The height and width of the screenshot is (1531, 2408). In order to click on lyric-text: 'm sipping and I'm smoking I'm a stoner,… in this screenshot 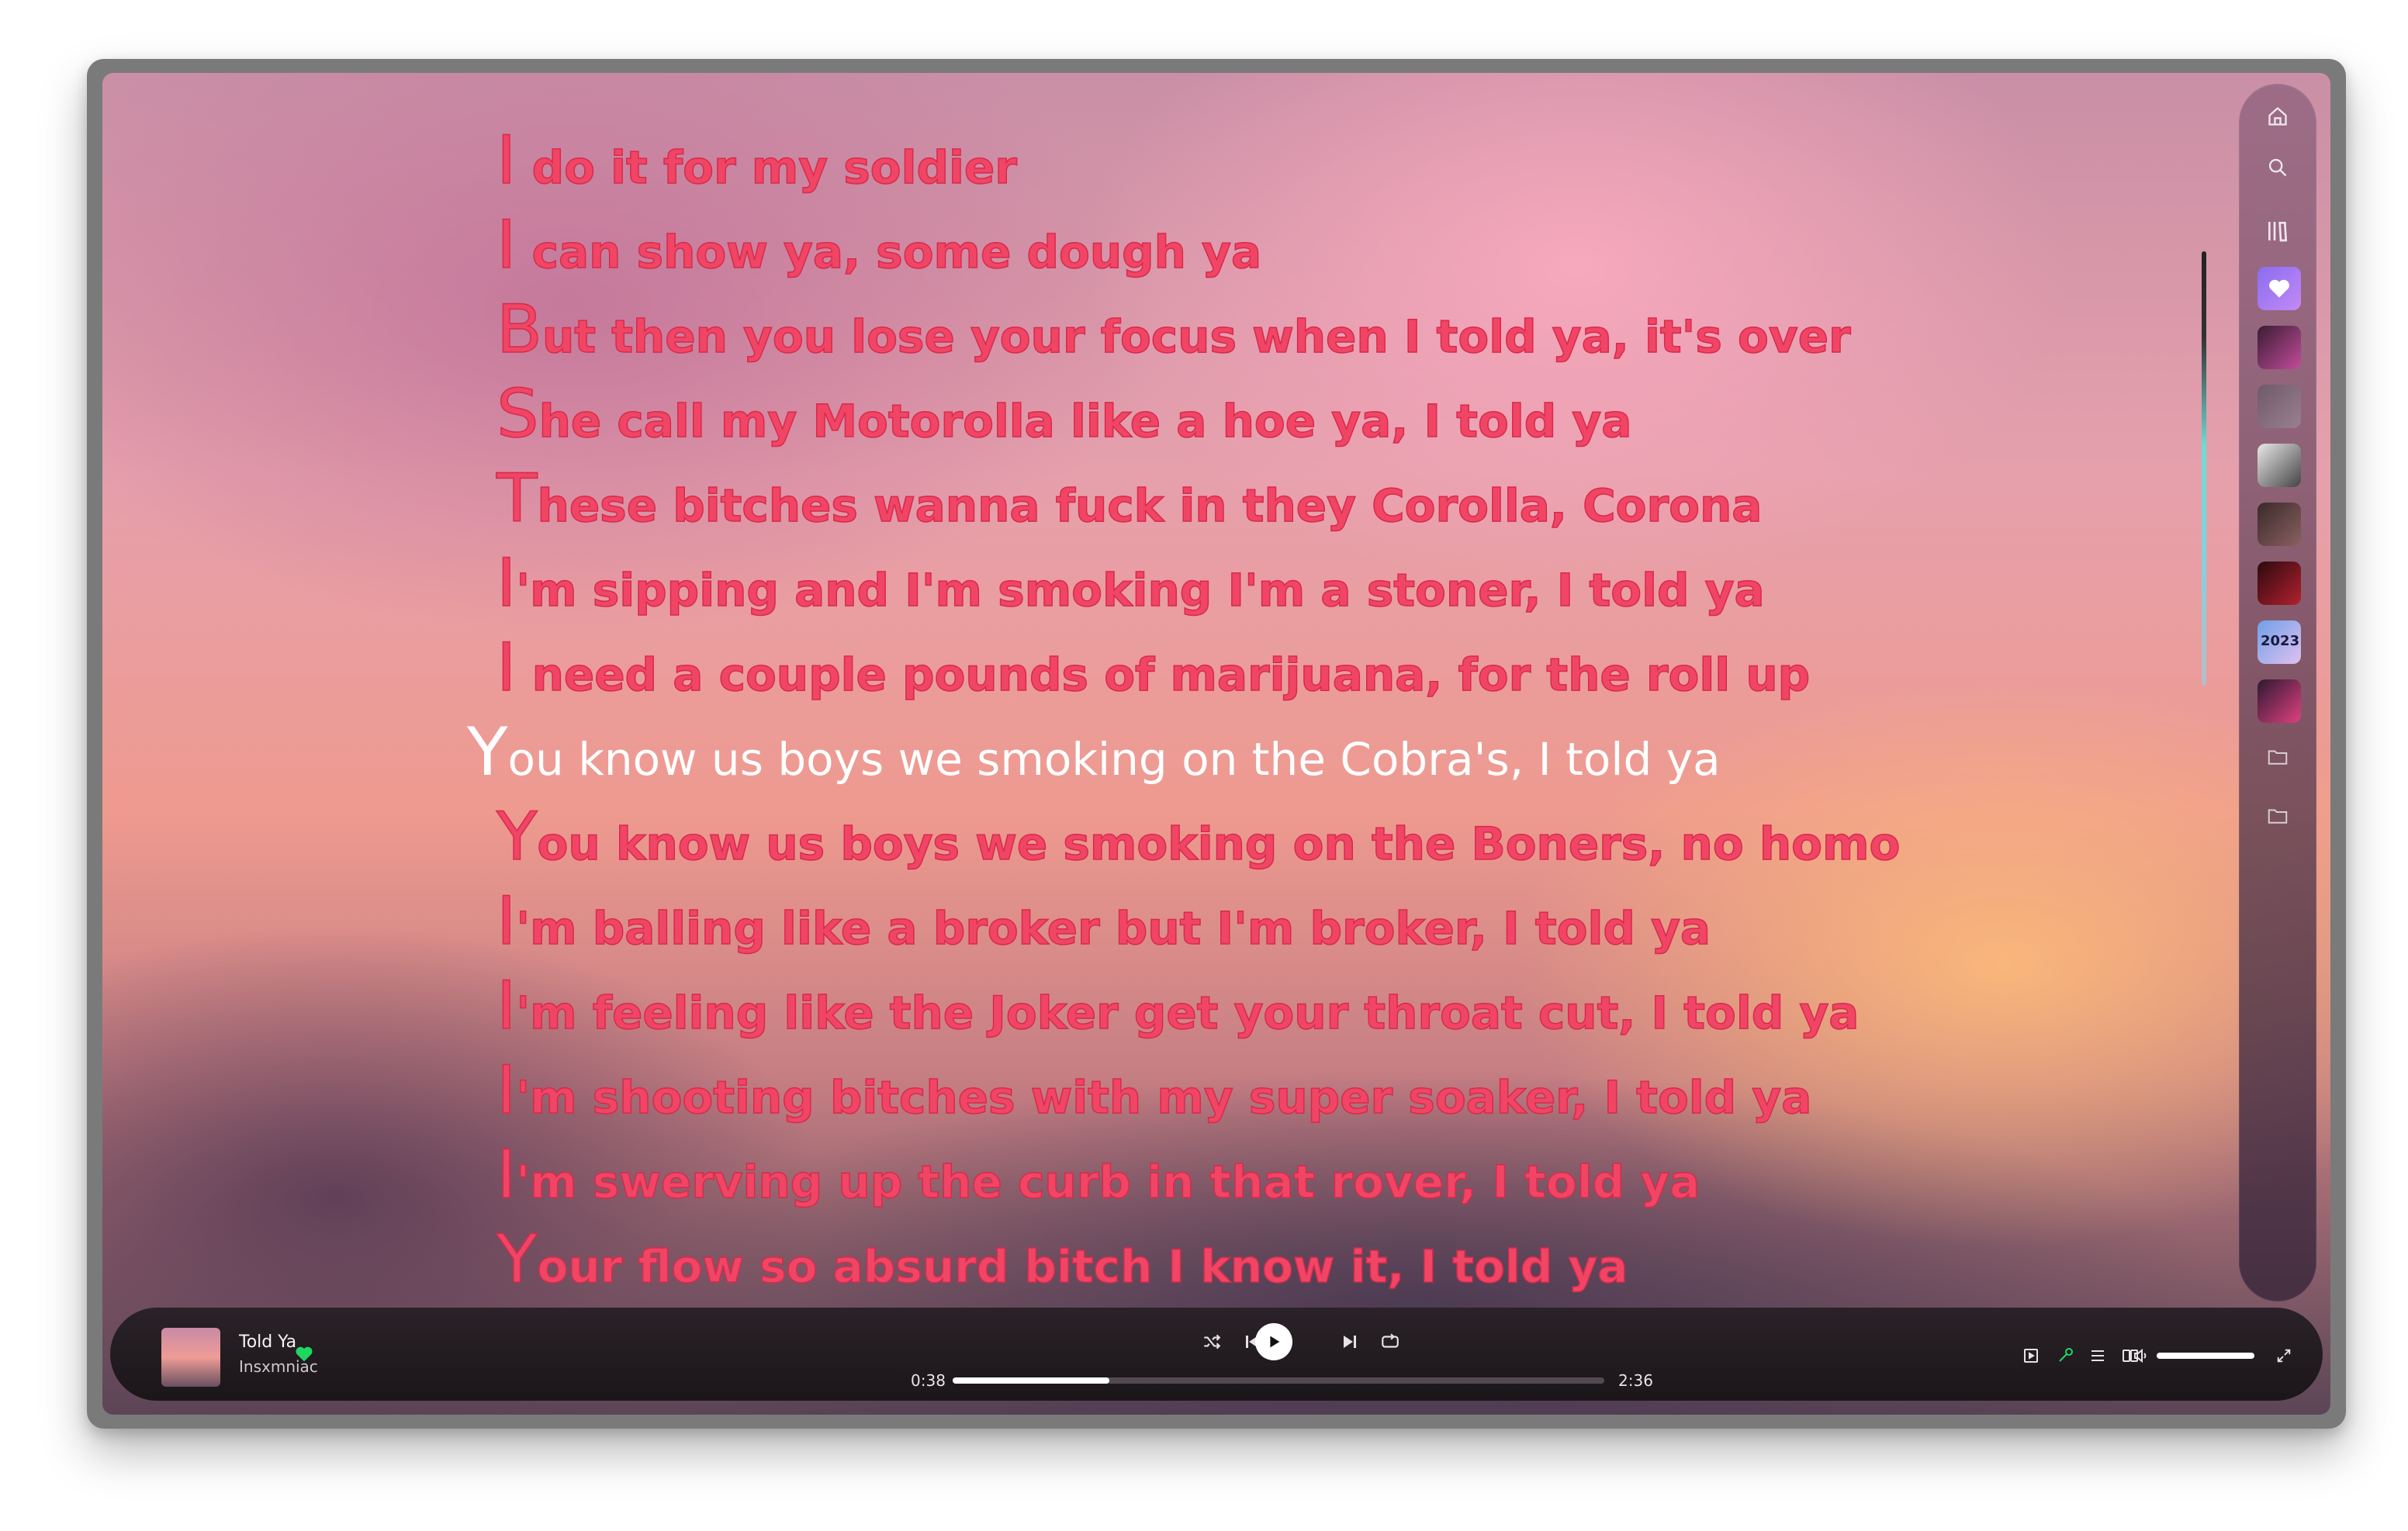, I will do `click(1141, 590)`.